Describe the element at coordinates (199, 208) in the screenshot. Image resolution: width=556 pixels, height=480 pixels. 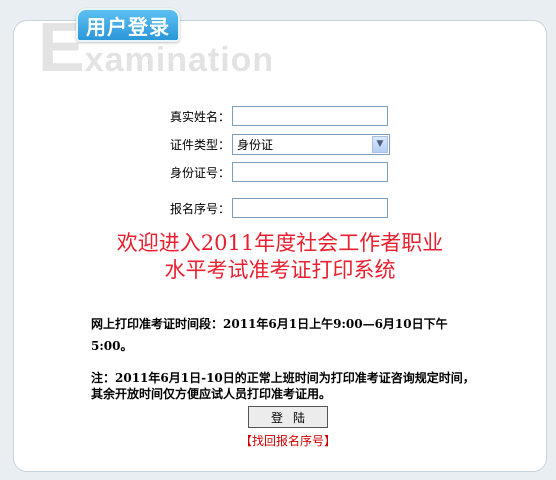
I see `reg-number-label: 报名序号：` at that location.